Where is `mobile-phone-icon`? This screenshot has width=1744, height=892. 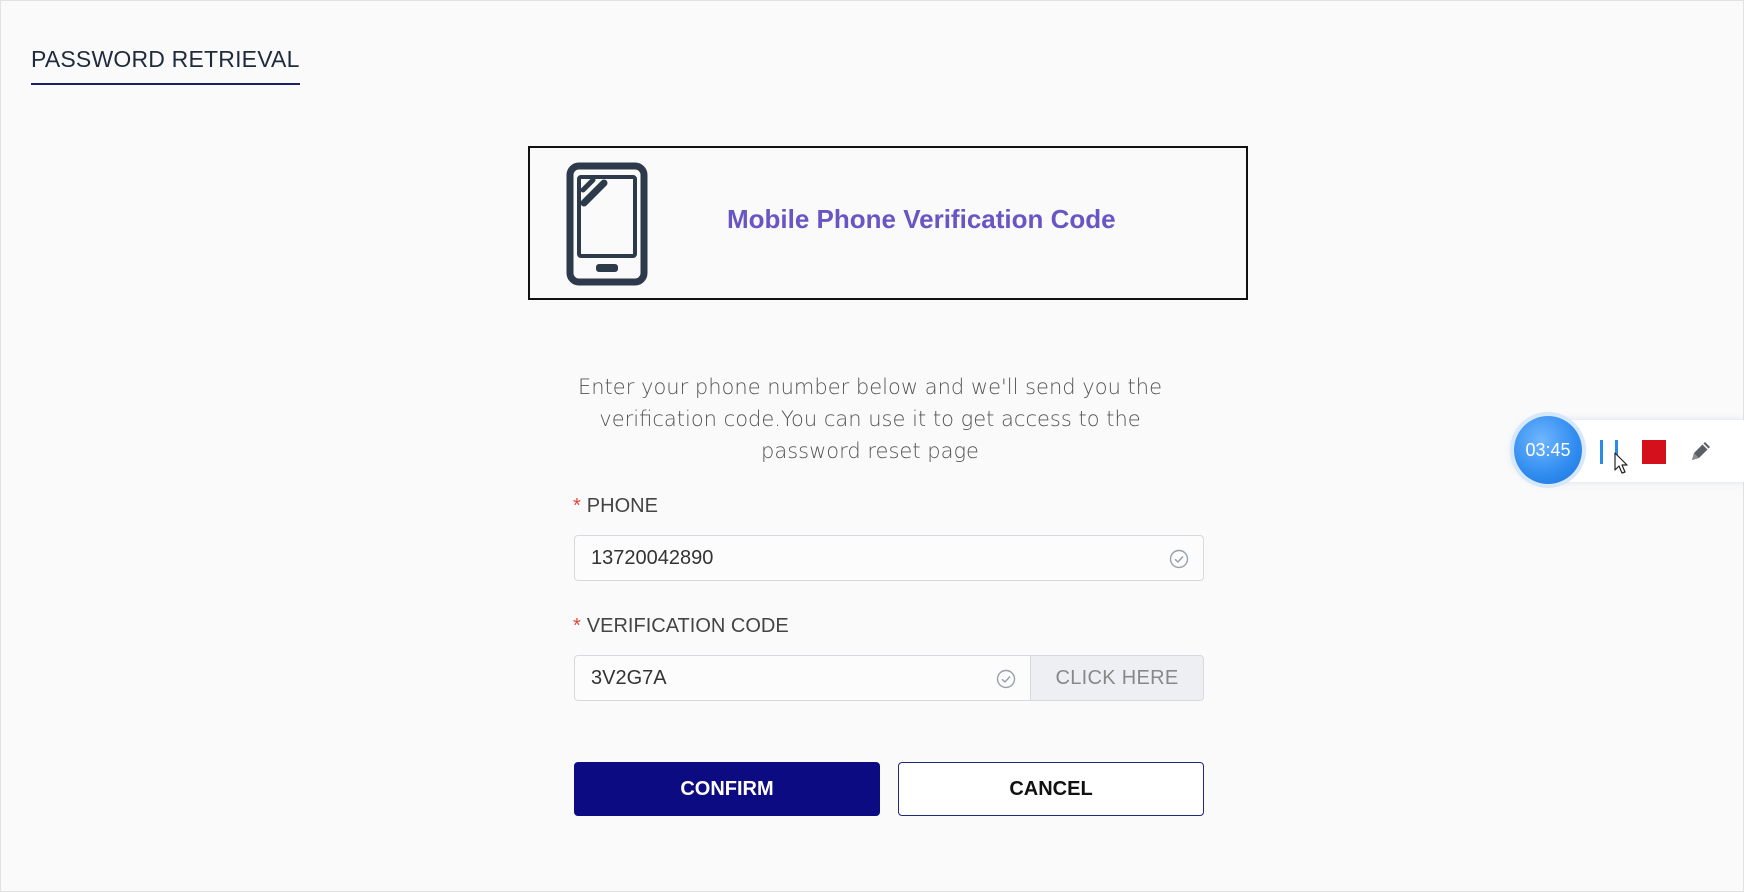
mobile-phone-icon is located at coordinates (607, 224).